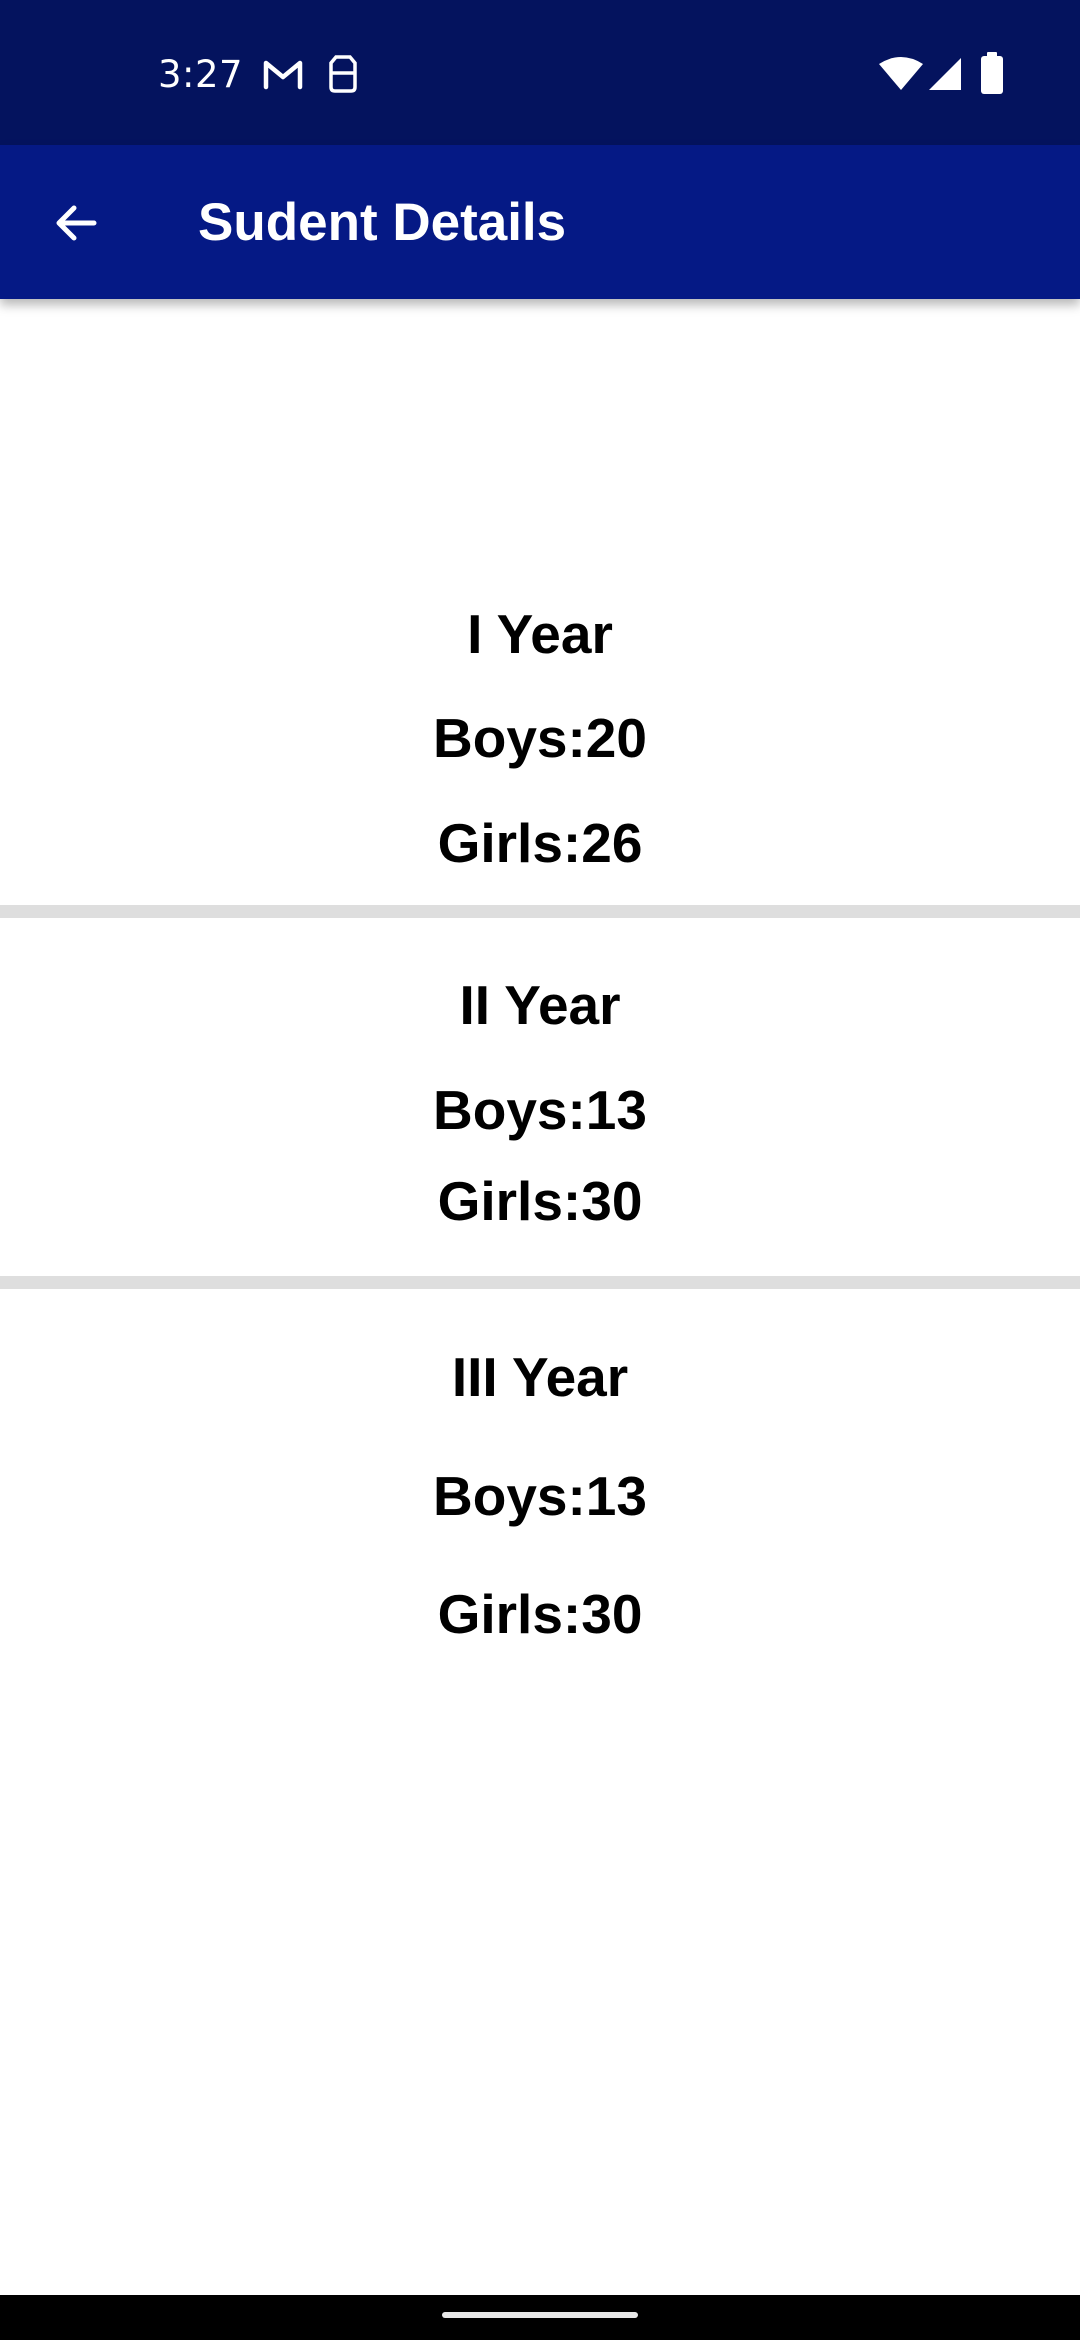 This screenshot has width=1080, height=2340. Describe the element at coordinates (945, 74) in the screenshot. I see `cell-signal-icon` at that location.